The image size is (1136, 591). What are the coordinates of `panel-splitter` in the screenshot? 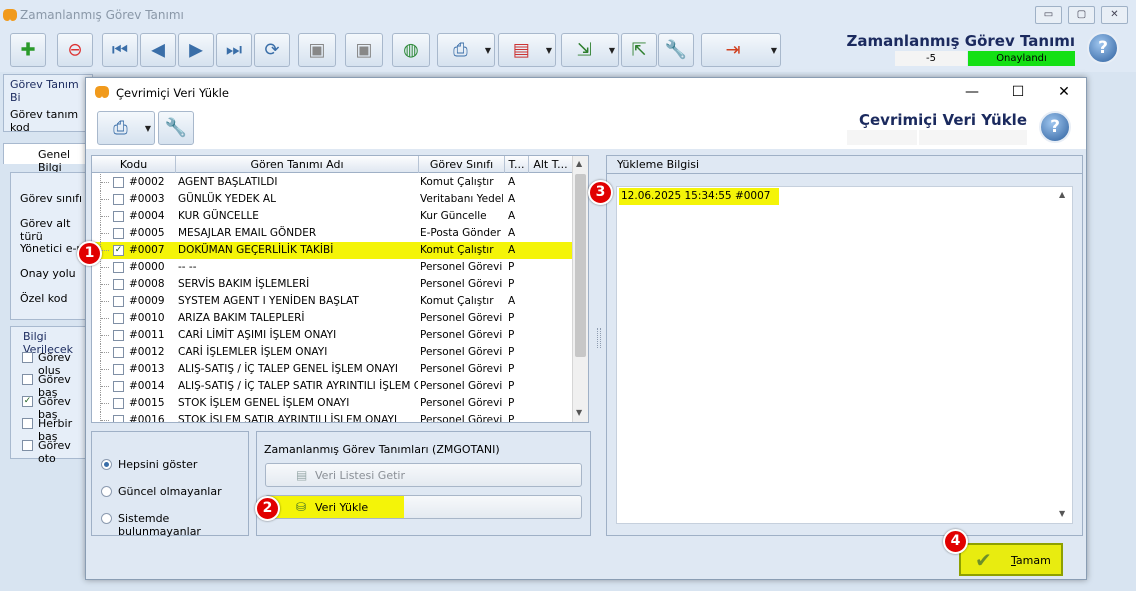 It's located at (599, 338).